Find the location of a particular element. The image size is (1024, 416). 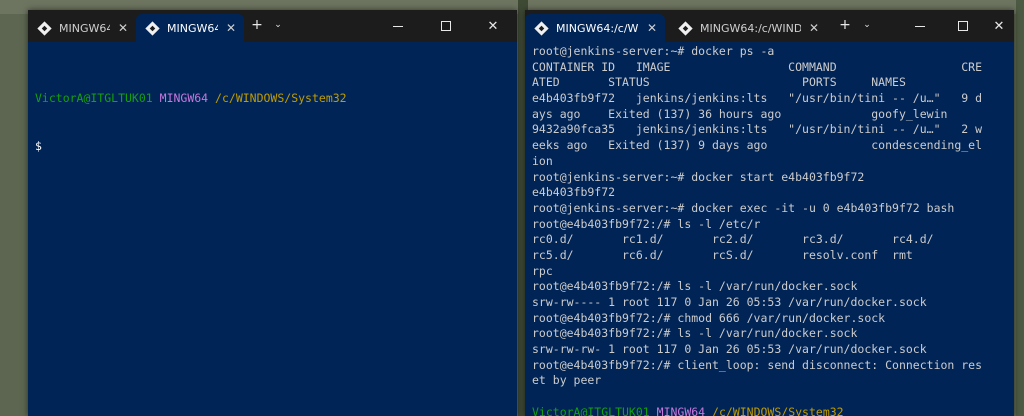

tab-mingw64-2: MINGW64:/ ✕ is located at coordinates (190, 28).